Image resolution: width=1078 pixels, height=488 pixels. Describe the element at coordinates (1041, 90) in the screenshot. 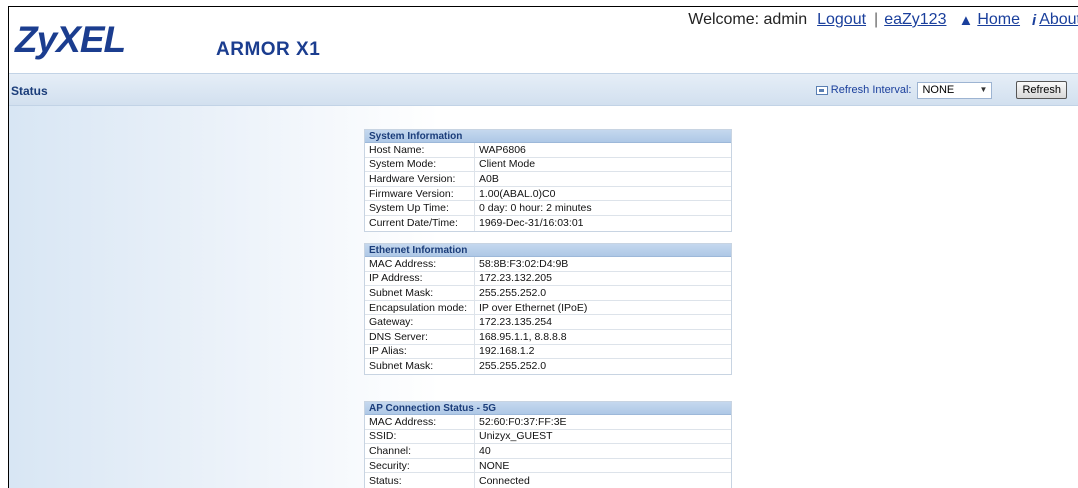

I see `refresh-button: Refresh` at that location.